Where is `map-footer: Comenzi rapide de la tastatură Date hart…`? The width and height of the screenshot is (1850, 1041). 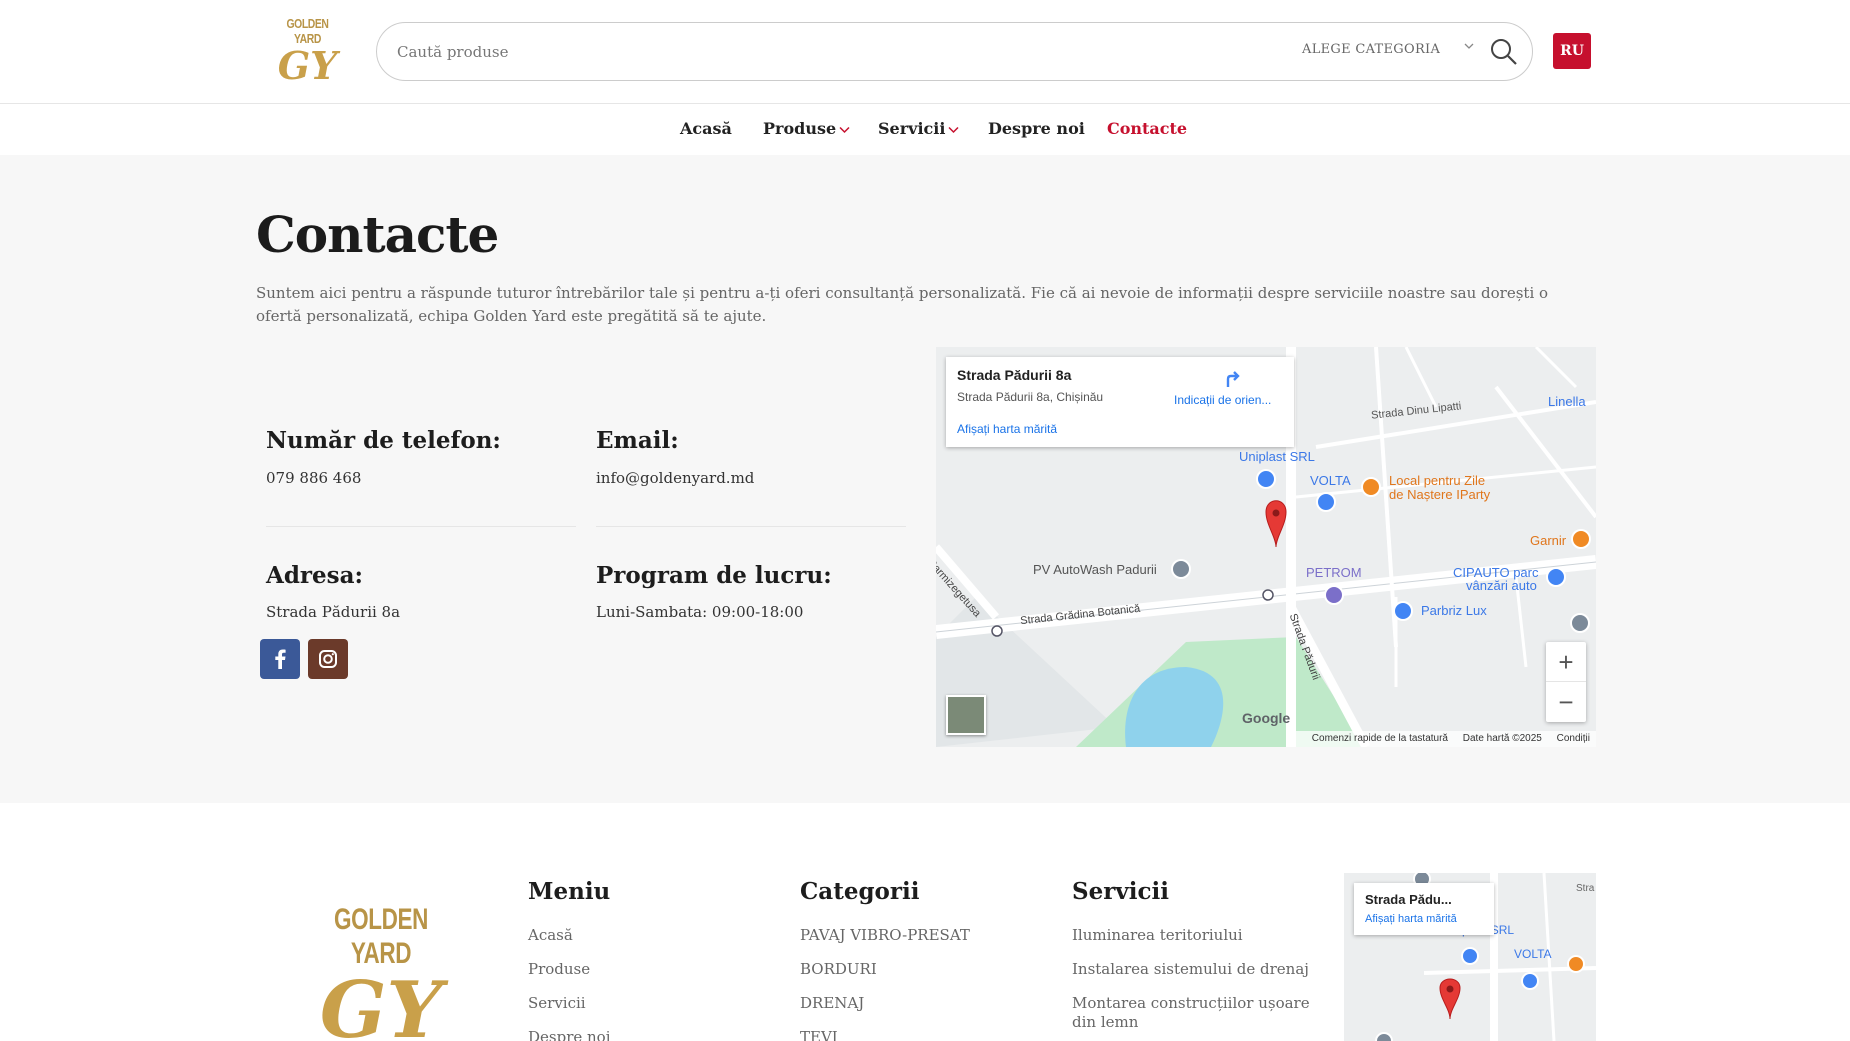
map-footer: Comenzi rapide de la tastatură Date hart… is located at coordinates (1444, 739).